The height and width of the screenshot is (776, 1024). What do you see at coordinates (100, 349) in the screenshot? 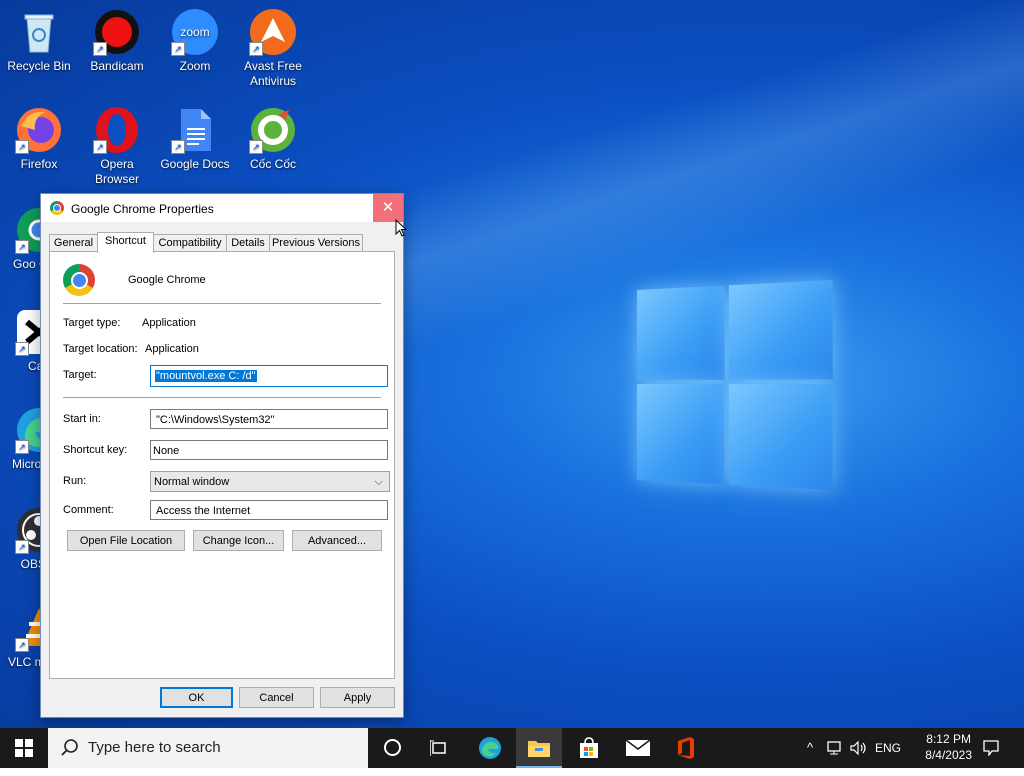
I see `target-location-label: Target location:` at bounding box center [100, 349].